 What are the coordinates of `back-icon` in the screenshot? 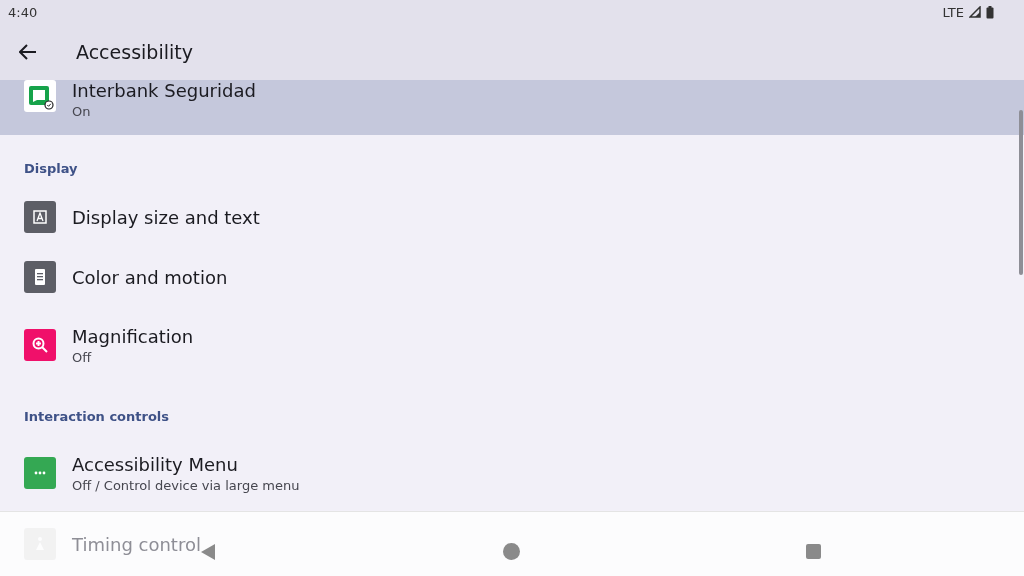 It's located at (208, 552).